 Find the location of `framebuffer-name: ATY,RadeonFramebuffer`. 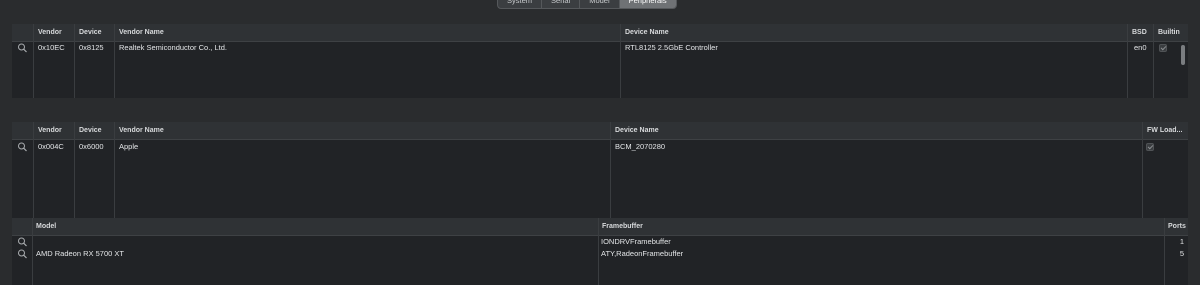

framebuffer-name: ATY,RadeonFramebuffer is located at coordinates (642, 253).